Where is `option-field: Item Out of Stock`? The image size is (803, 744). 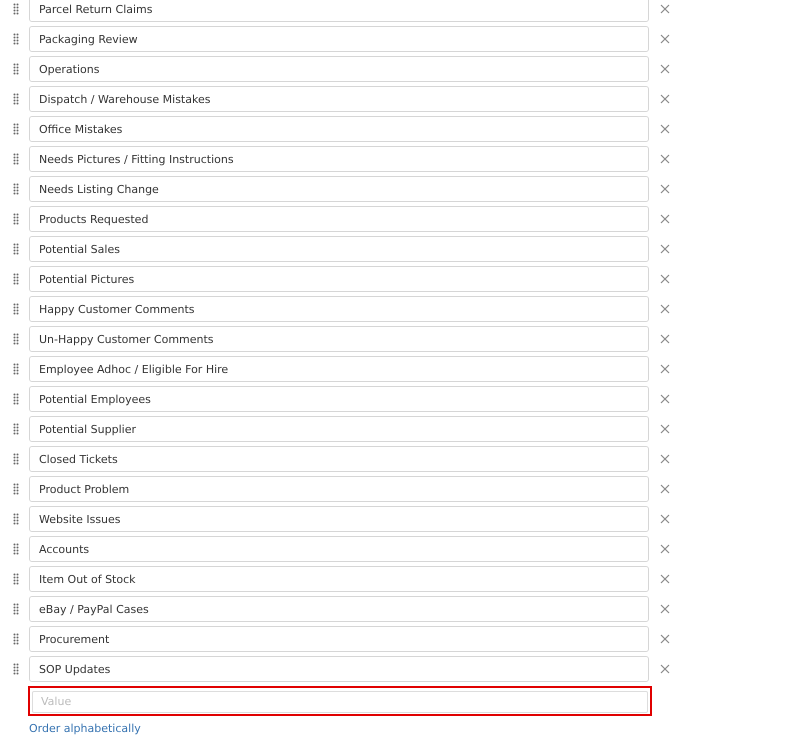 option-field: Item Out of Stock is located at coordinates (339, 579).